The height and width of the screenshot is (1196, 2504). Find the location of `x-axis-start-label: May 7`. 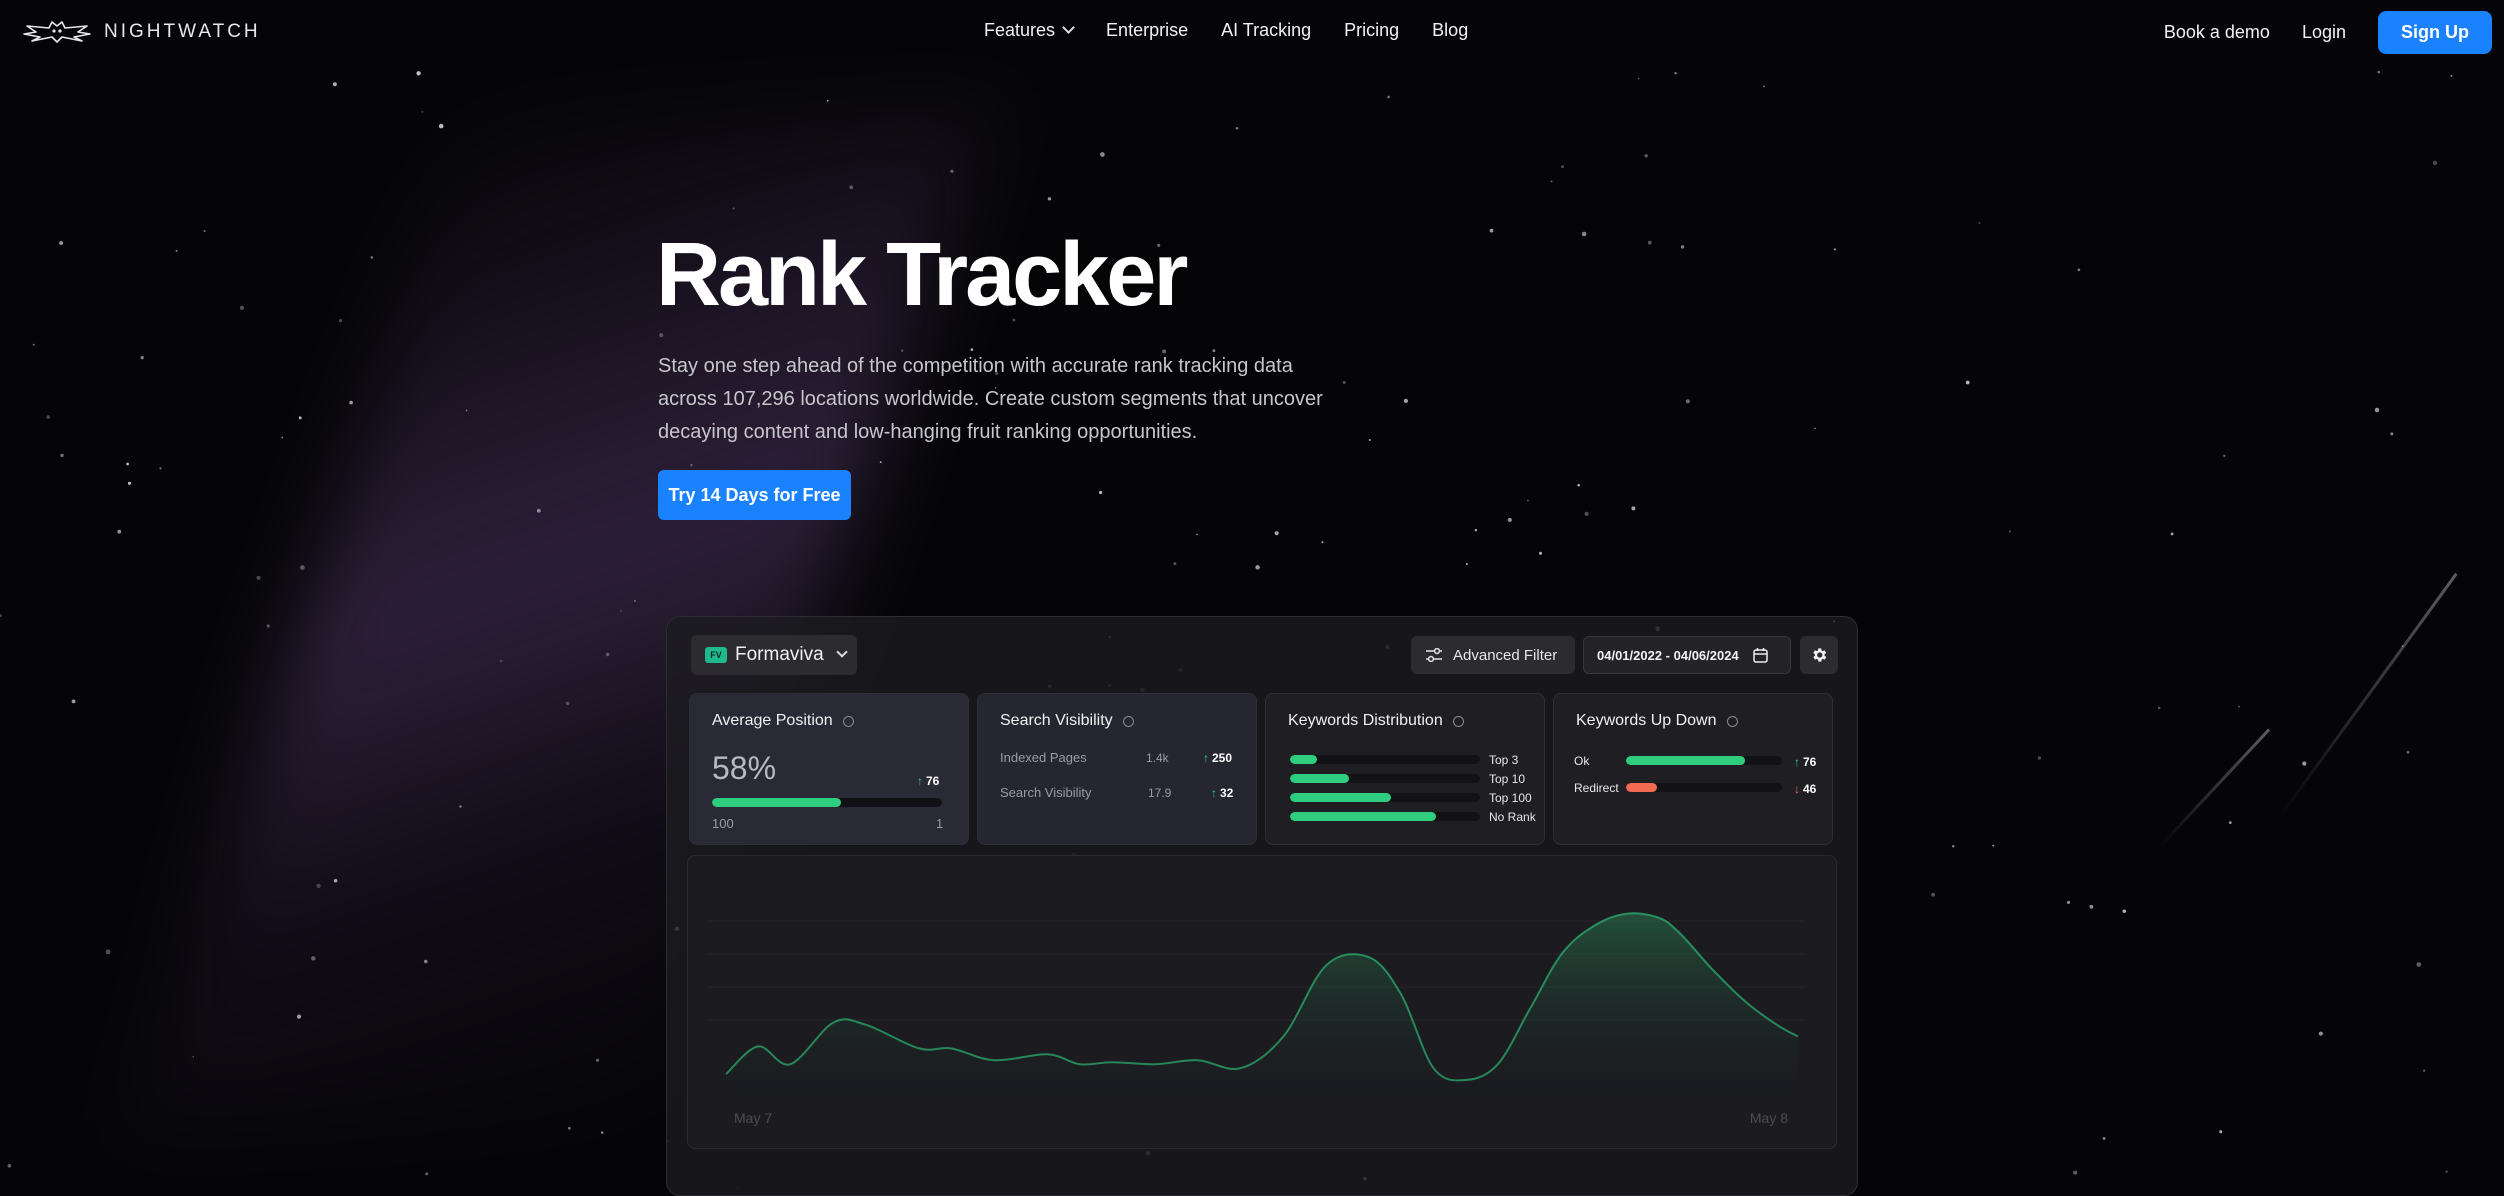

x-axis-start-label: May 7 is located at coordinates (753, 1118).